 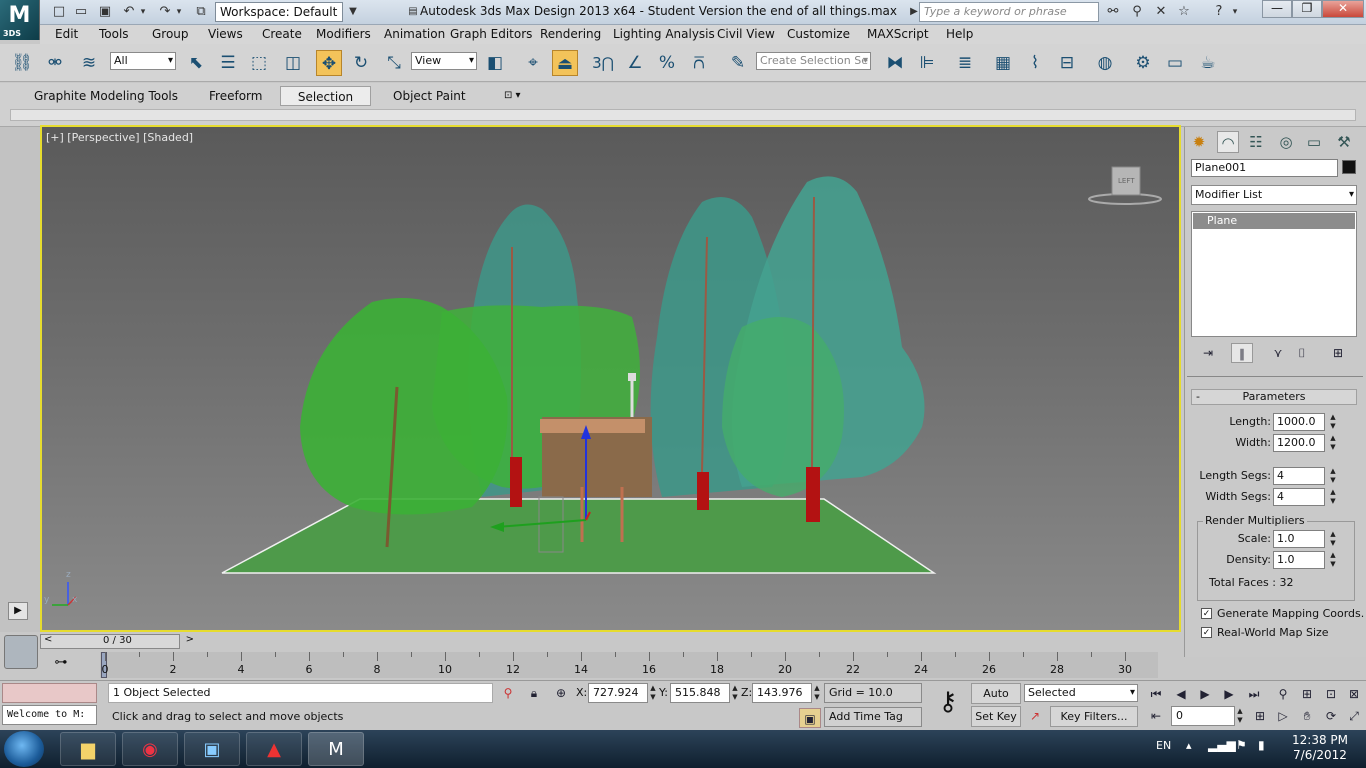 I want to click on favorites-icon: ☆, so click(x=1184, y=12).